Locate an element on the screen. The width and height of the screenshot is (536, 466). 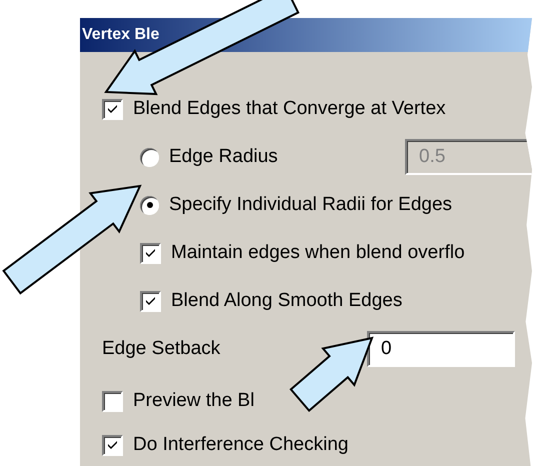
option-label: Do Interference Checking is located at coordinates (240, 445).